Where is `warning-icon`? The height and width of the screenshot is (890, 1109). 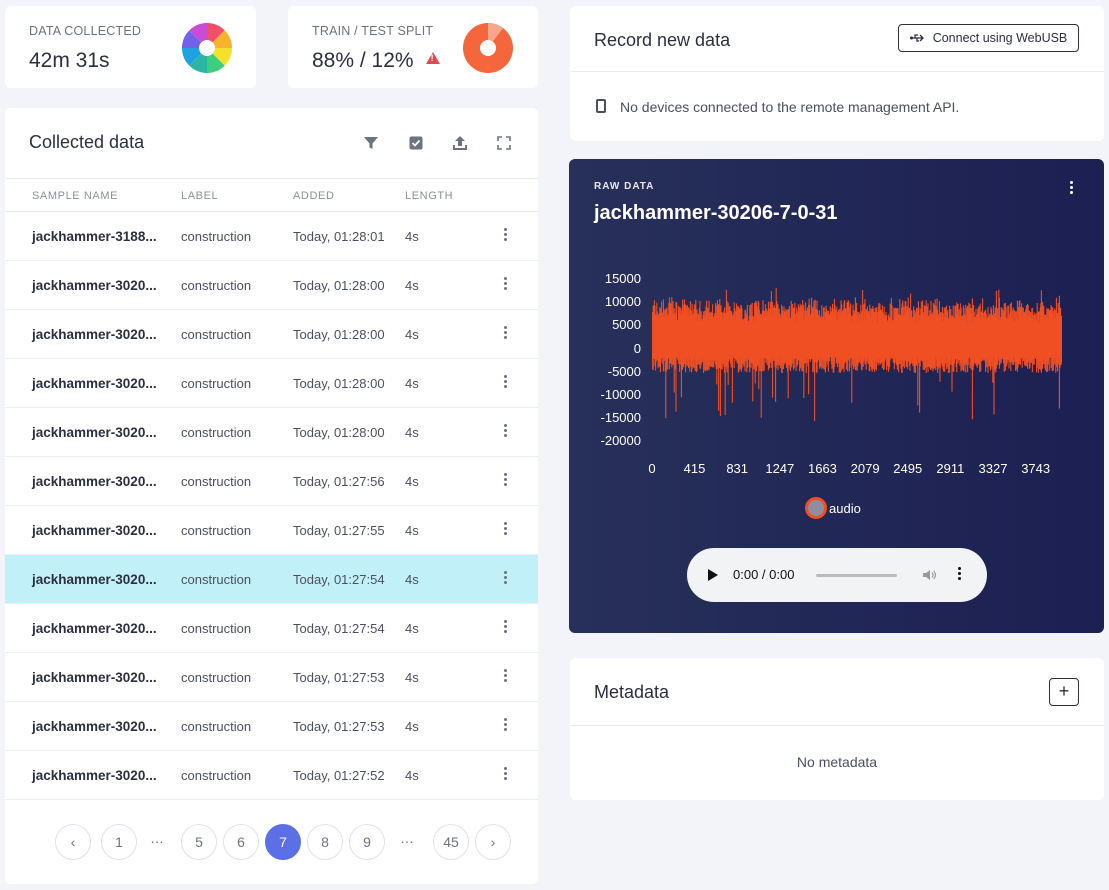
warning-icon is located at coordinates (432, 58).